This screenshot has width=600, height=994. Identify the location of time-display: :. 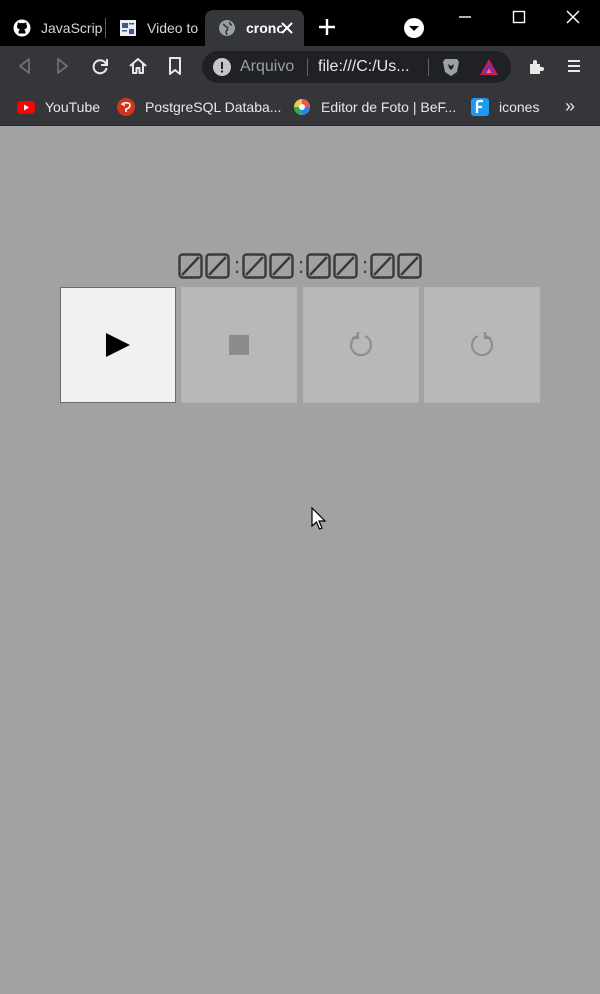
(300, 267).